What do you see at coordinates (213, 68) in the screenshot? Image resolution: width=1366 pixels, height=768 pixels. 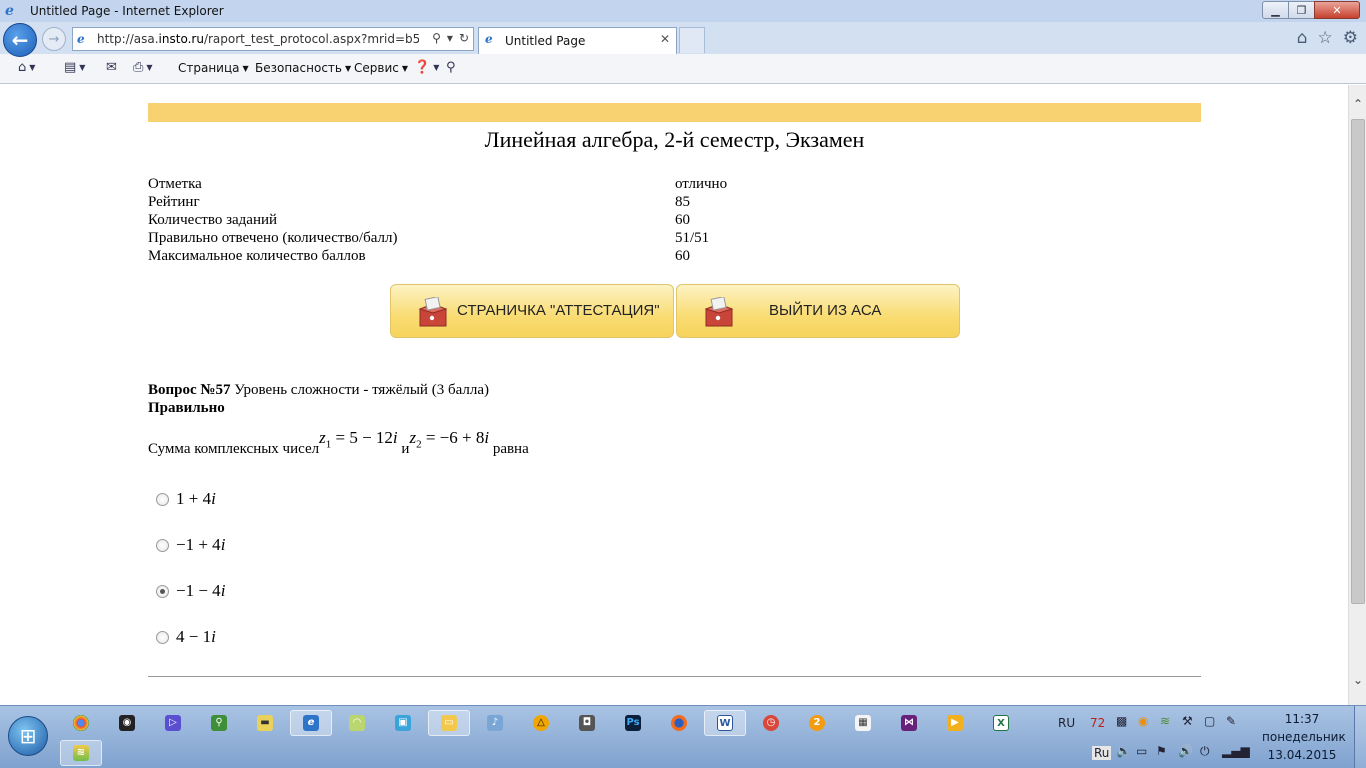 I see `menu-page: Страница ▼` at bounding box center [213, 68].